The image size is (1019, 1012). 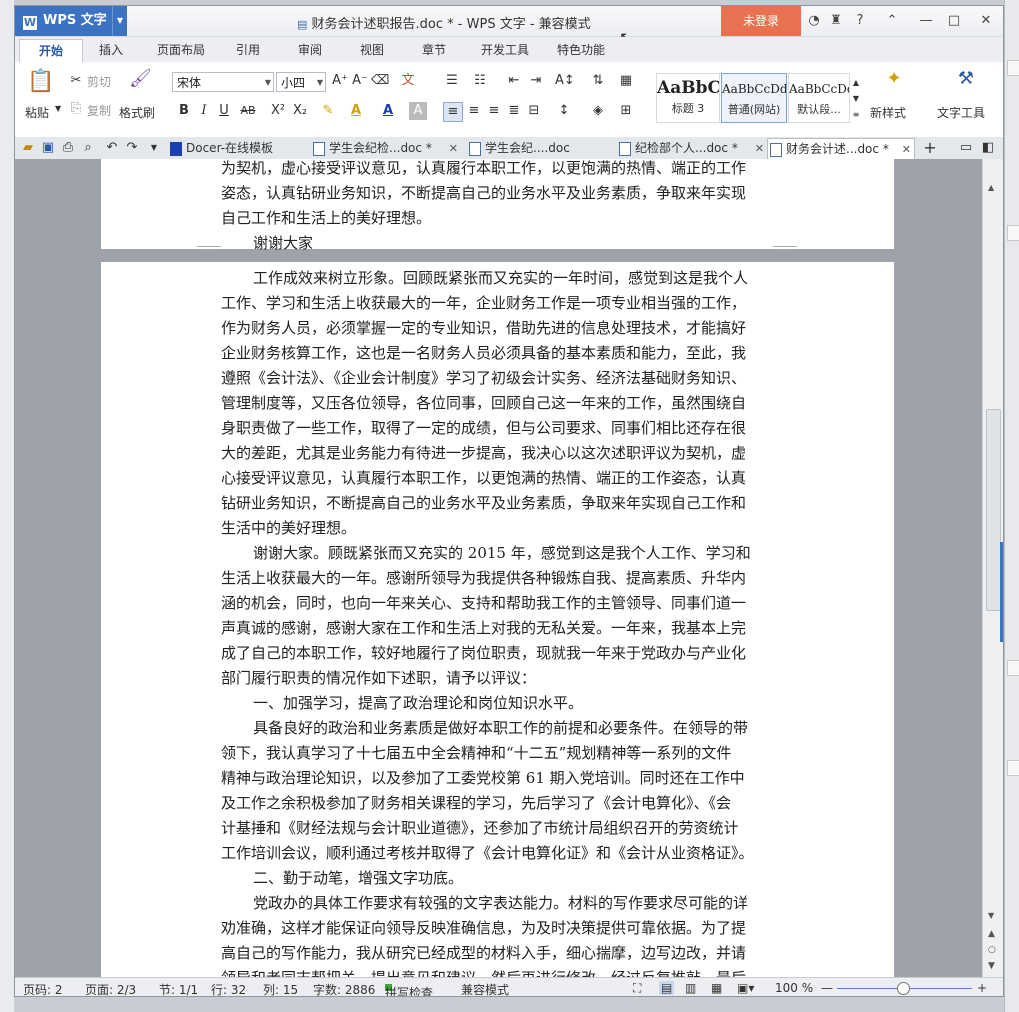 I want to click on bold-icon: B, so click(x=184, y=111).